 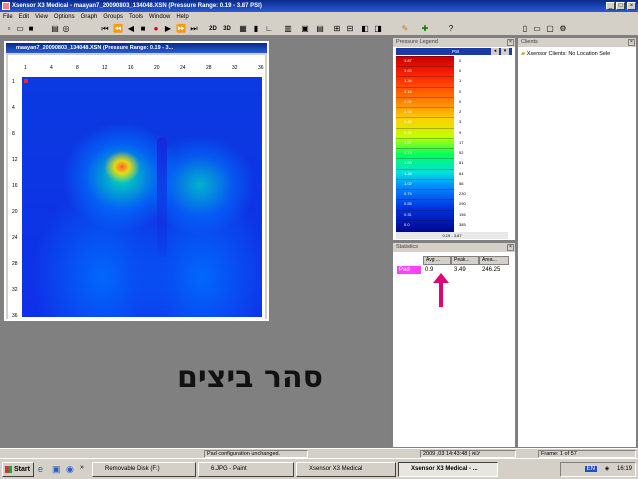 I want to click on record-icon: ●, so click(x=156, y=29).